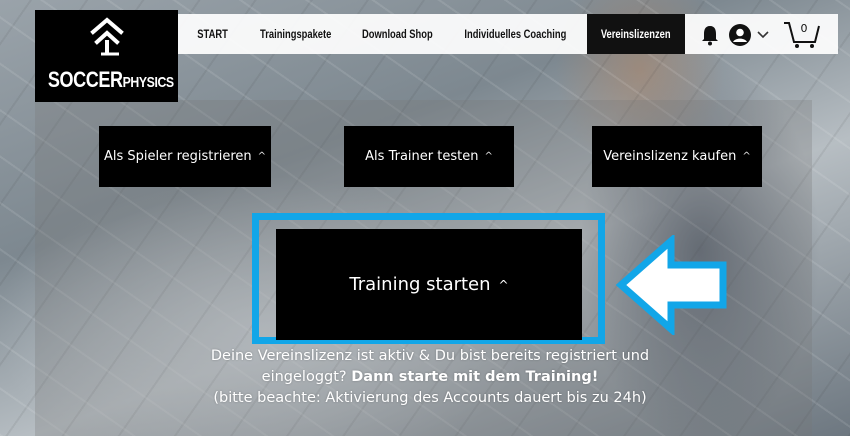 The height and width of the screenshot is (436, 850). I want to click on nav-item-vereinslizenzen: Vereinslizenzen, so click(636, 34).